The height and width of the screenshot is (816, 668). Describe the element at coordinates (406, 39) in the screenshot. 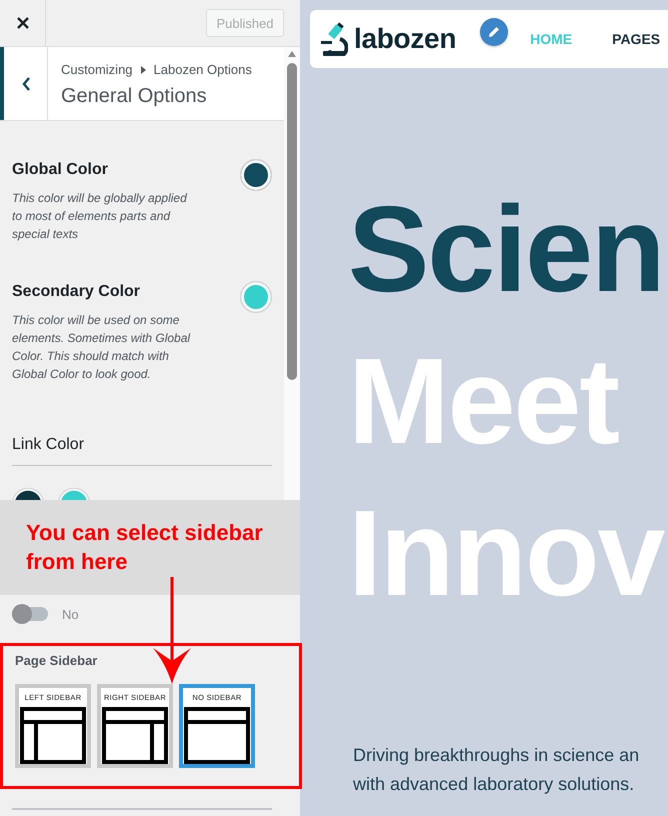

I see `brand-name: labozen` at that location.